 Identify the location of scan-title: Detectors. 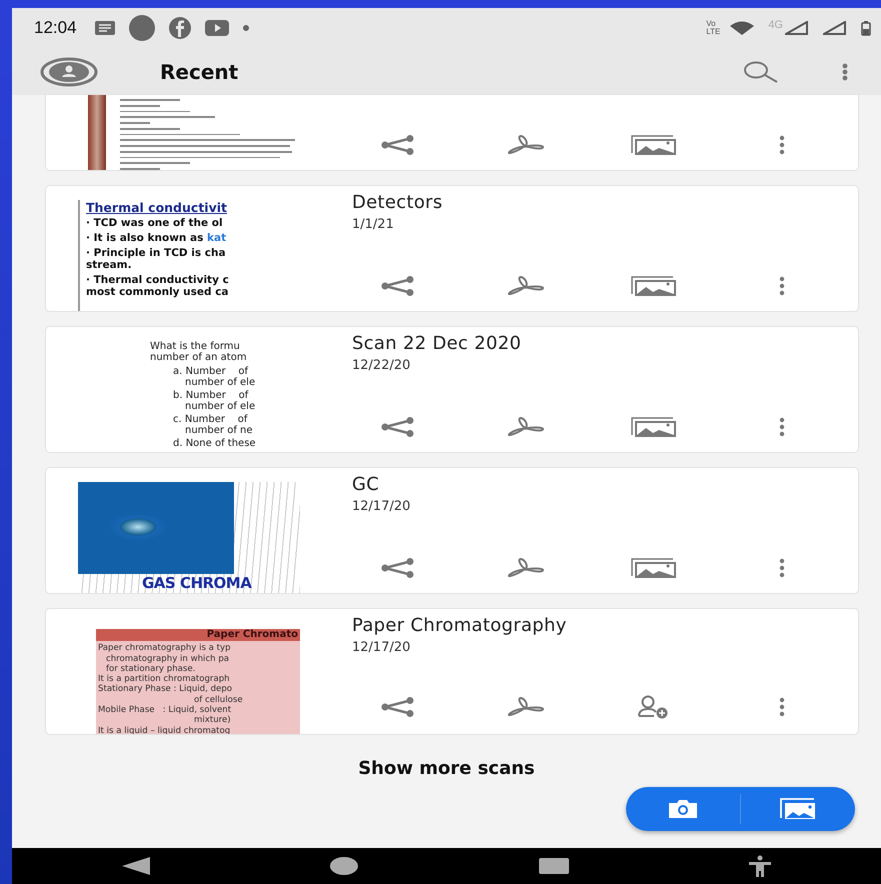
(398, 202).